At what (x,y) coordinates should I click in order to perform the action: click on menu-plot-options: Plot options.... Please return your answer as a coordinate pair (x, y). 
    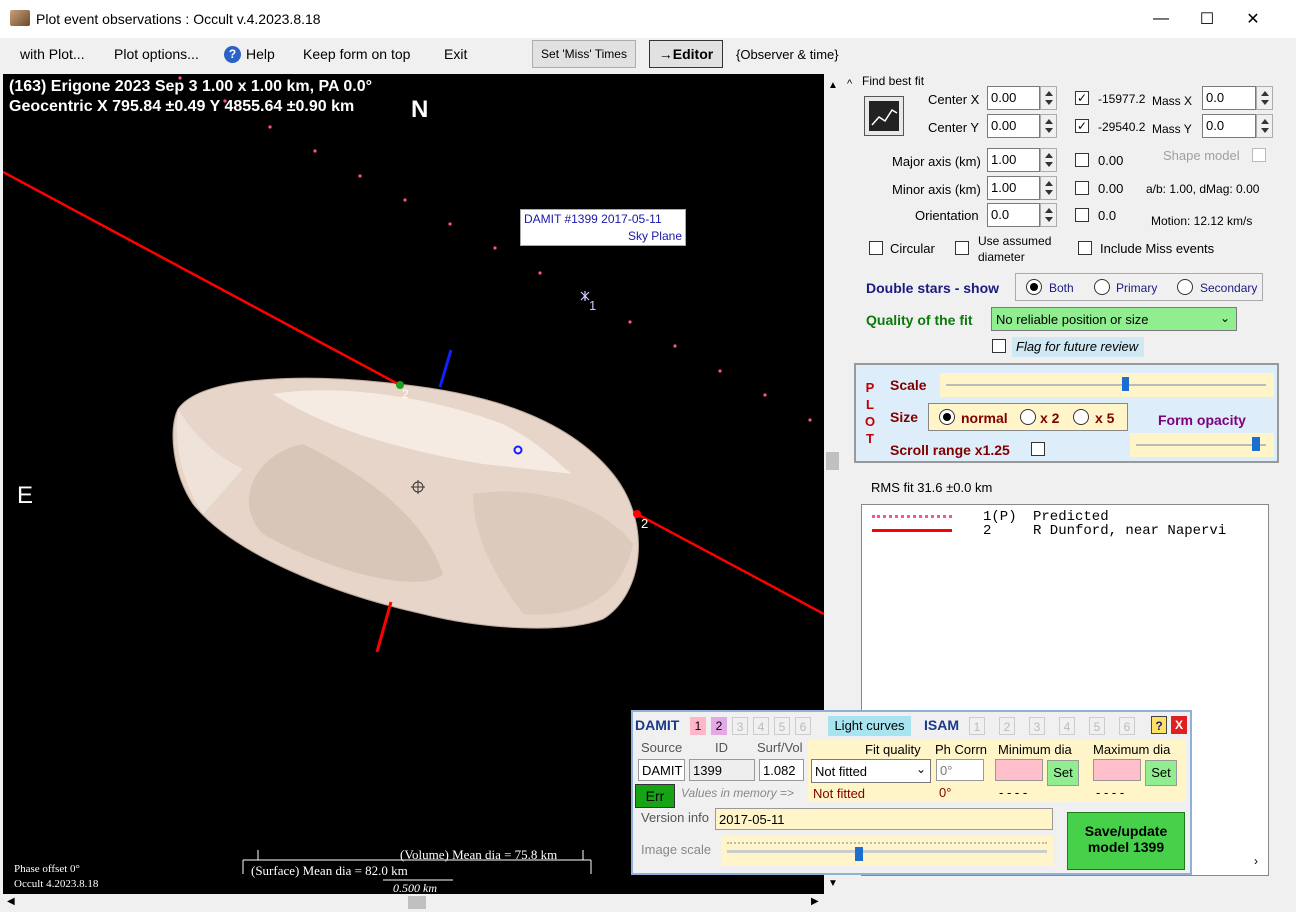
    Looking at the image, I should click on (156, 54).